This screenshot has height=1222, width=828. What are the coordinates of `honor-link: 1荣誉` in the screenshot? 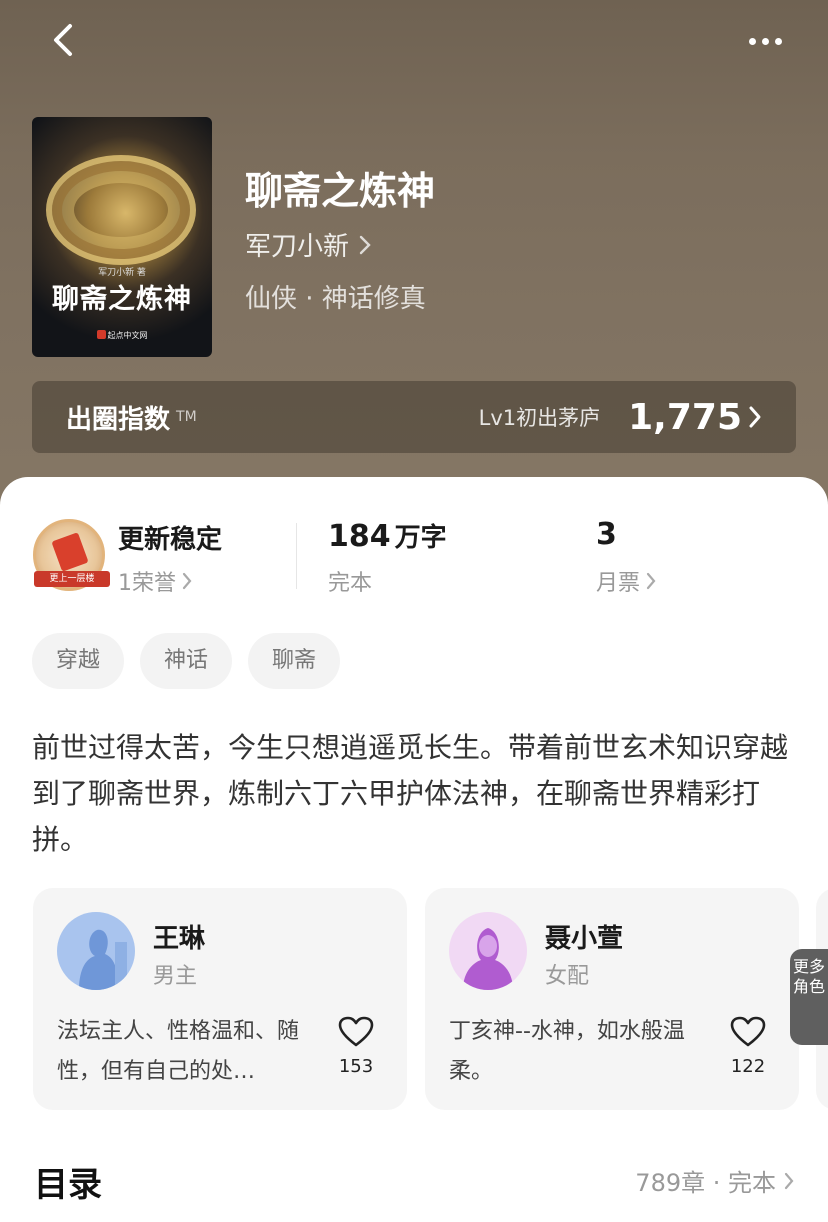 It's located at (155, 581).